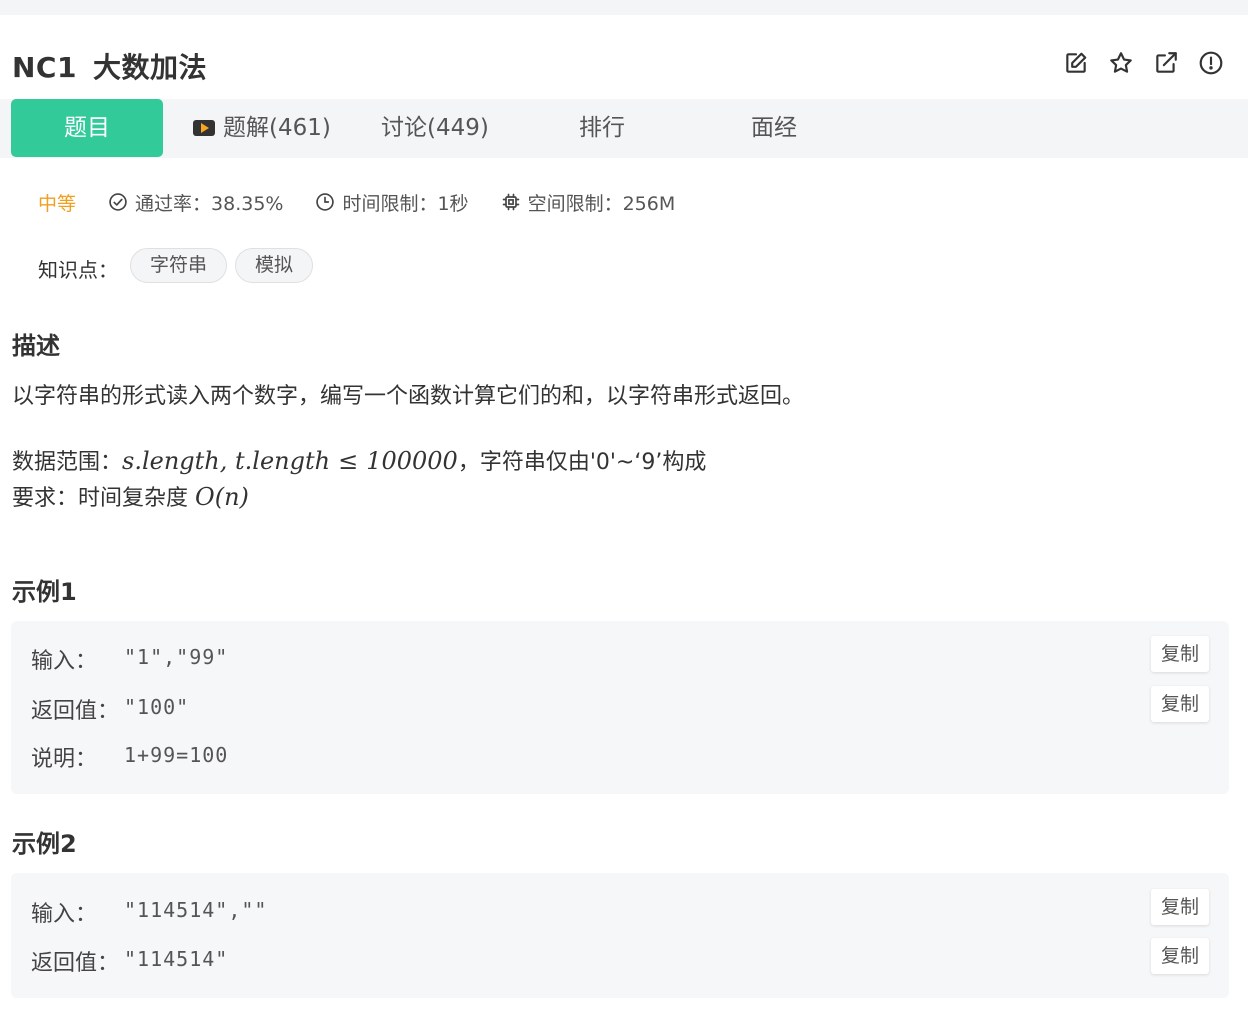  Describe the element at coordinates (64, 914) in the screenshot. I see `example-2-input-label: 输入：` at that location.